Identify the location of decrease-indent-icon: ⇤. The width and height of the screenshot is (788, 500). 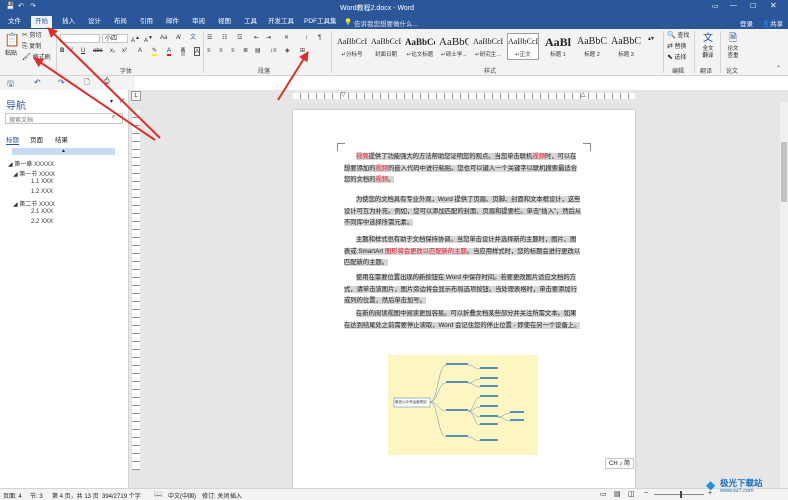
(256, 38).